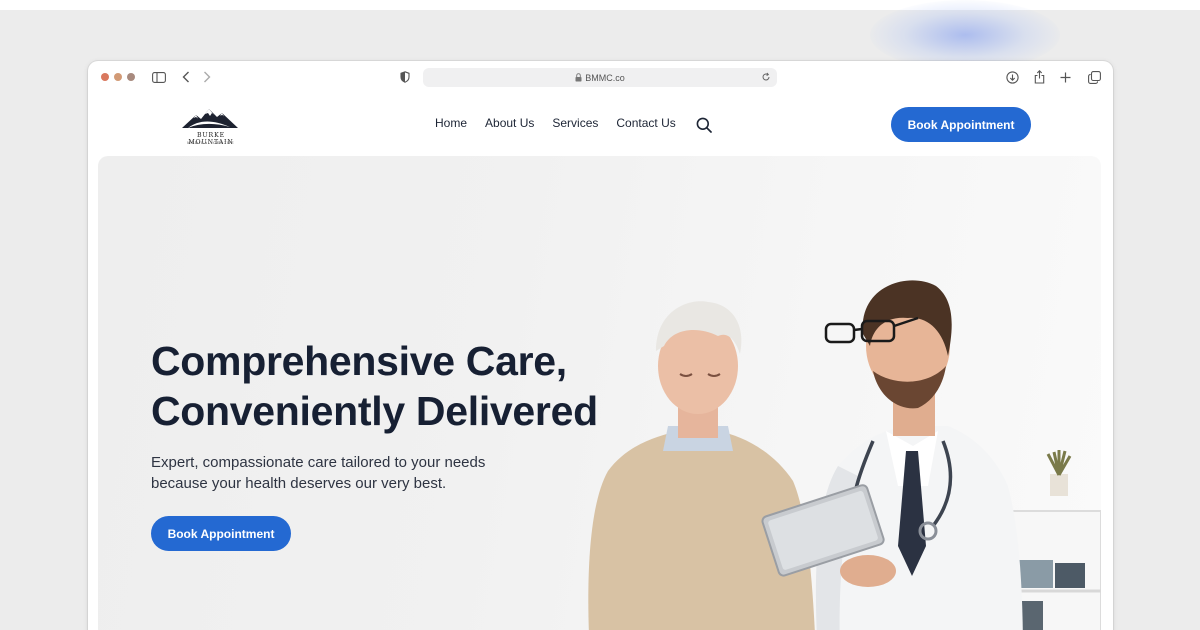 Image resolution: width=1200 pixels, height=630 pixels. I want to click on address-bar: BMMC.co, so click(600, 77).